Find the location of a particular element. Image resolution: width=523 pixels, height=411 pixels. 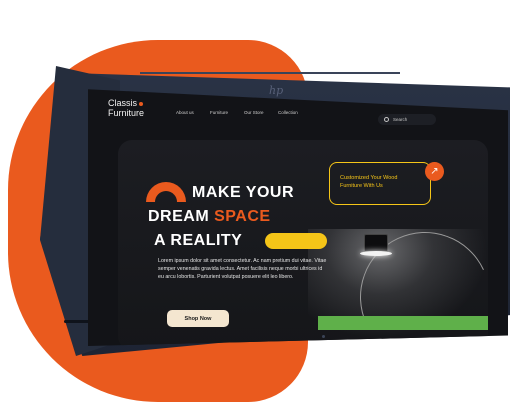

laptop-hinge is located at coordinates (270, 73).